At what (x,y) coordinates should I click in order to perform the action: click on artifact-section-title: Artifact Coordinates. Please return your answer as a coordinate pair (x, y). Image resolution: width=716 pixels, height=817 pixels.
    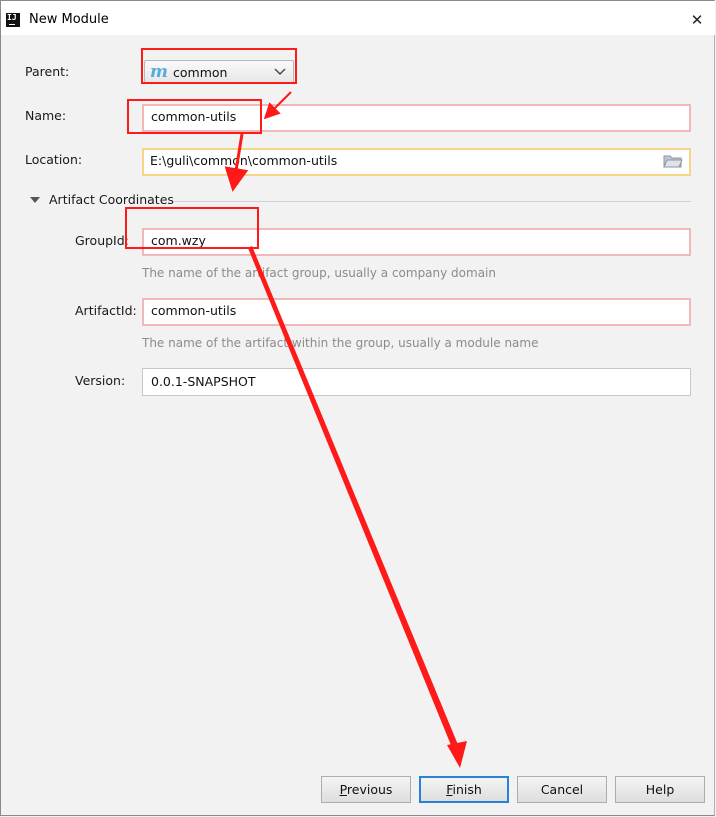
    Looking at the image, I should click on (111, 199).